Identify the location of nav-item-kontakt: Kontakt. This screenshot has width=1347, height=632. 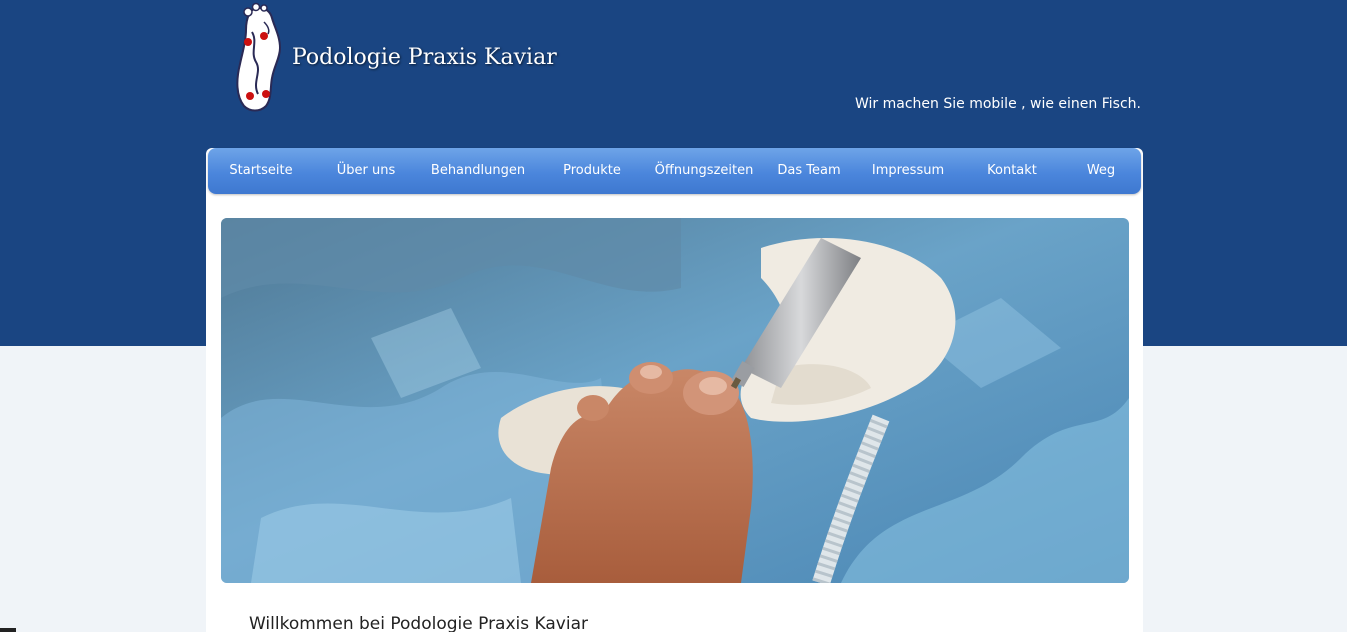
(1012, 171).